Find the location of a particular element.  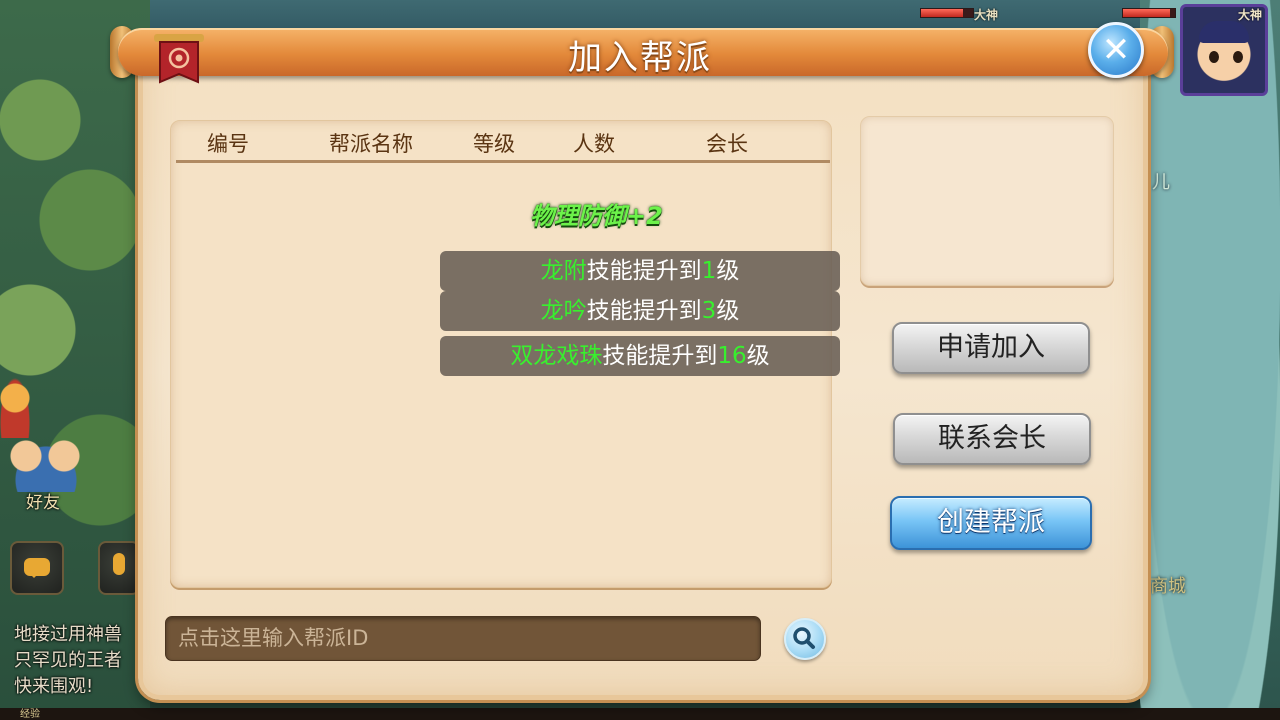

apply-join-button: 申请加入 is located at coordinates (991, 348).